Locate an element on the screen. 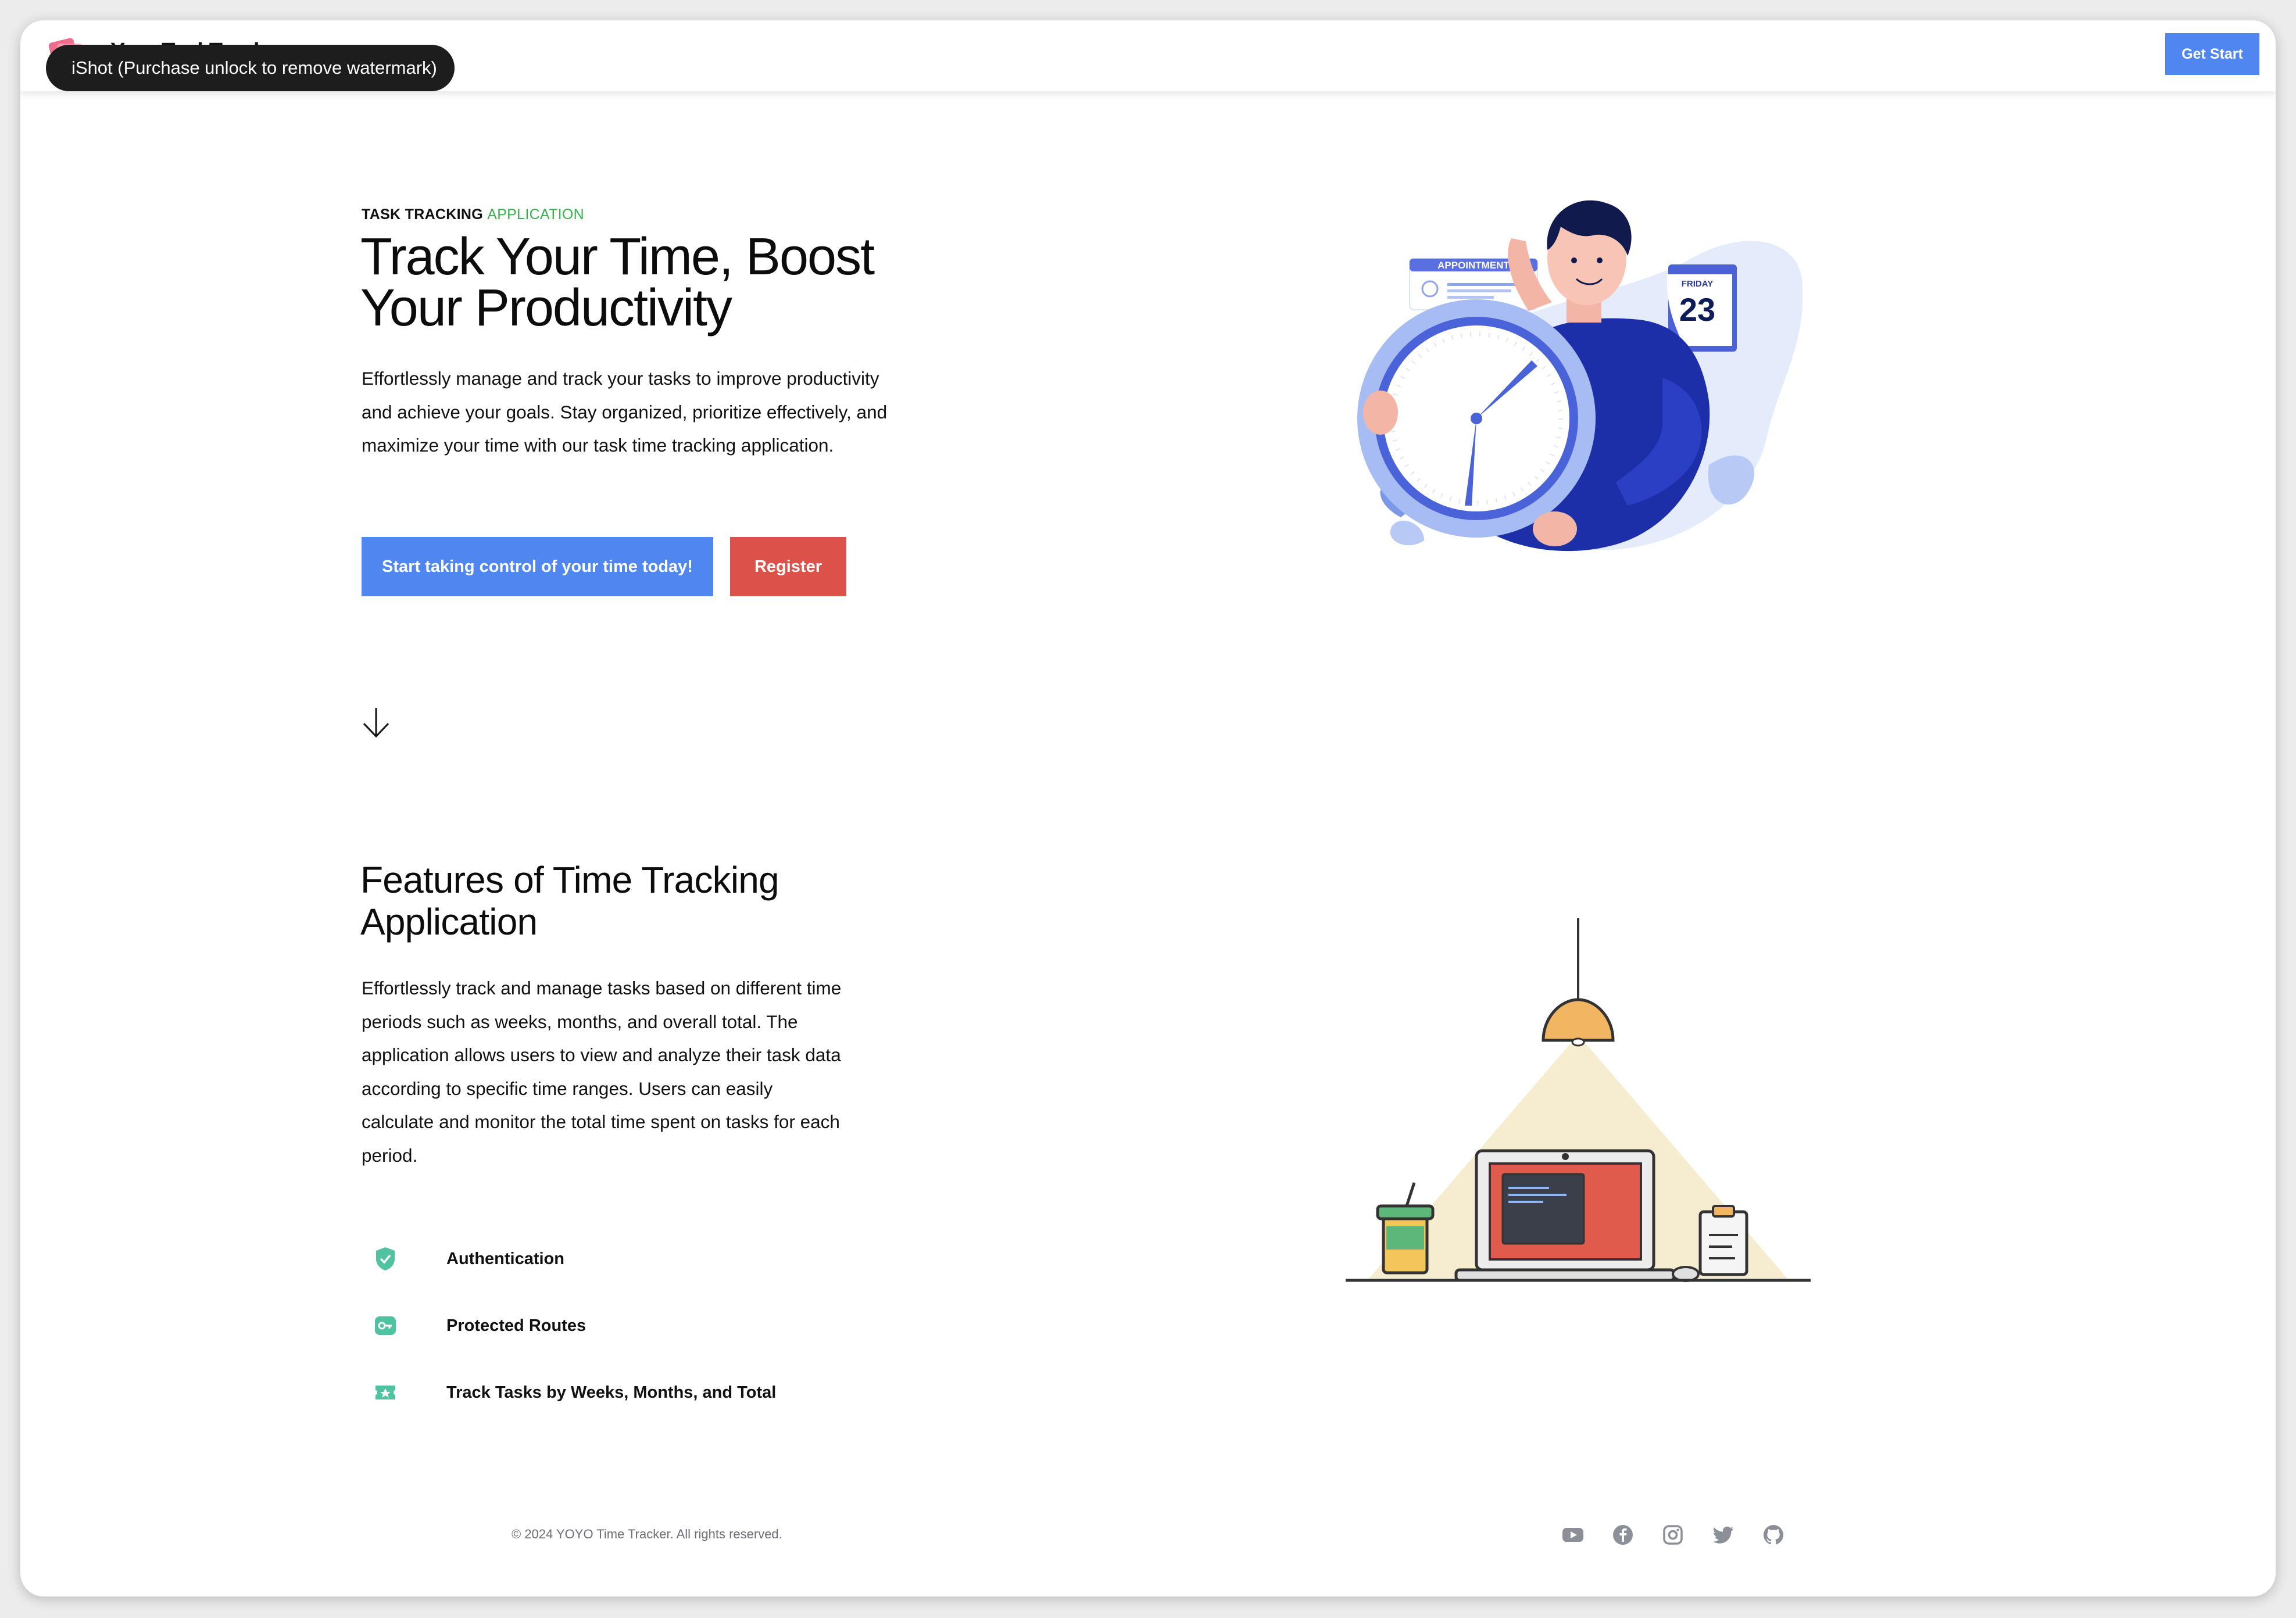 The width and height of the screenshot is (2296, 1618). youtube-icon is located at coordinates (1573, 1535).